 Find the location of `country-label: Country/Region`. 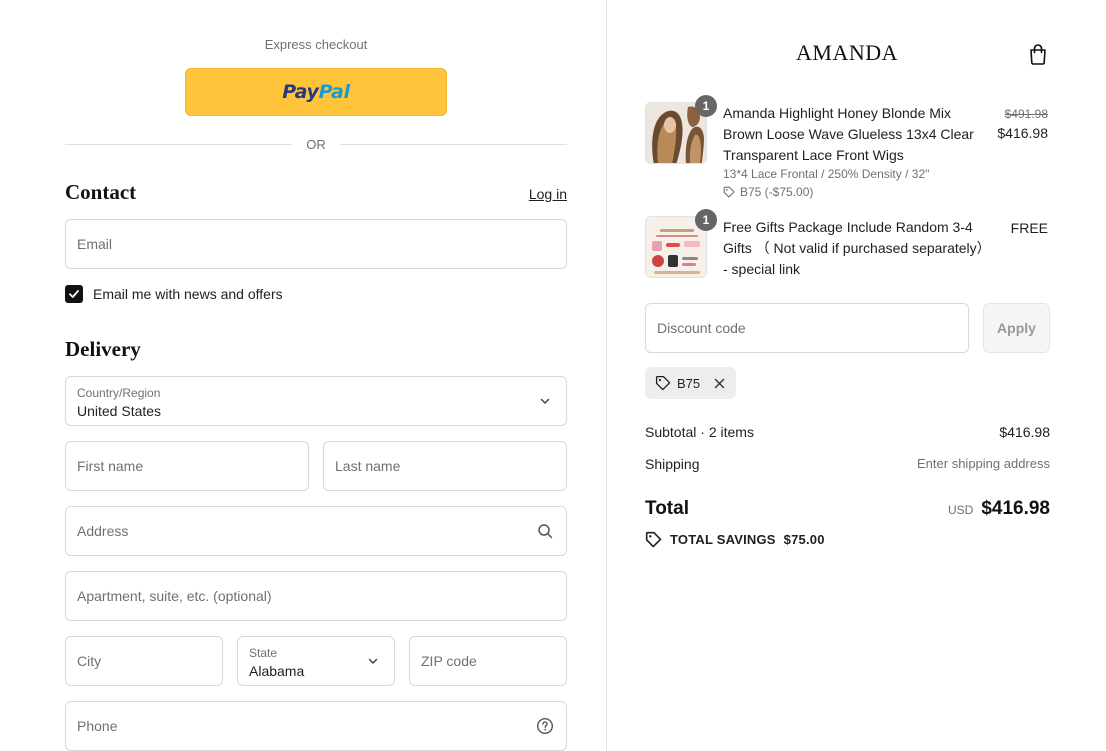

country-label: Country/Region is located at coordinates (119, 393).